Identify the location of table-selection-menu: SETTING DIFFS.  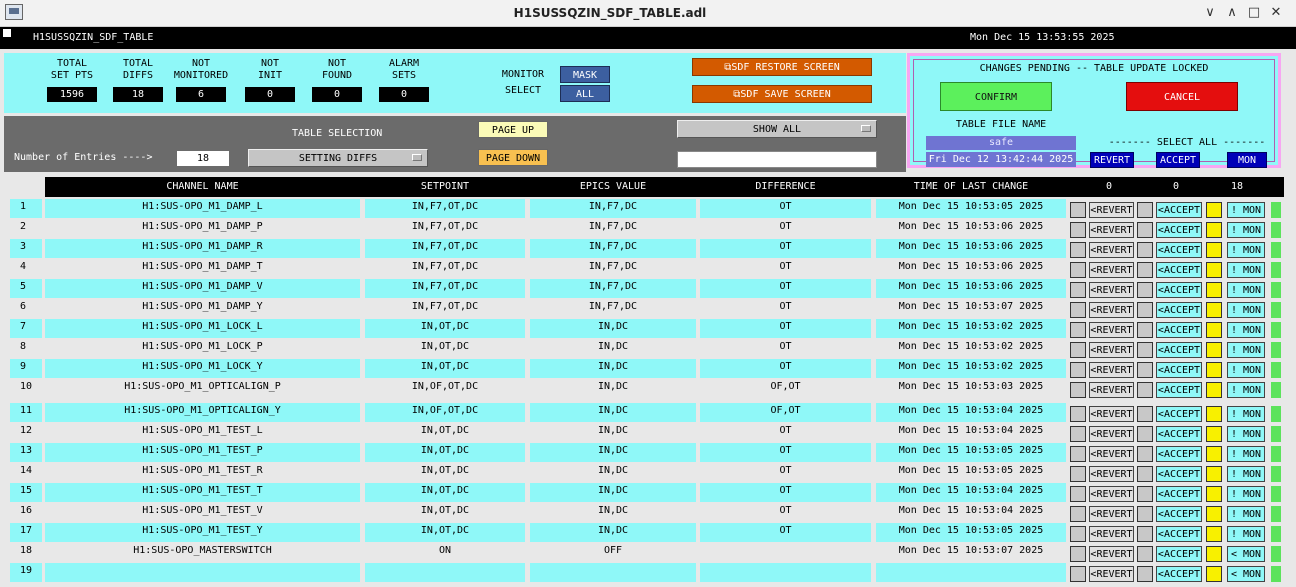
(338, 158).